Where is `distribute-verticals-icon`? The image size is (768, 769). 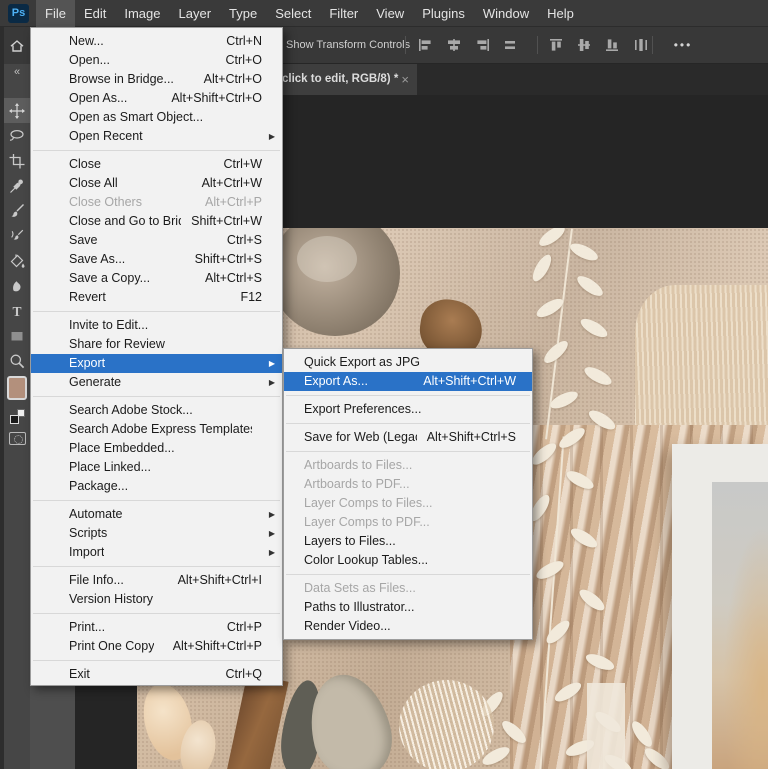 distribute-verticals-icon is located at coordinates (641, 45).